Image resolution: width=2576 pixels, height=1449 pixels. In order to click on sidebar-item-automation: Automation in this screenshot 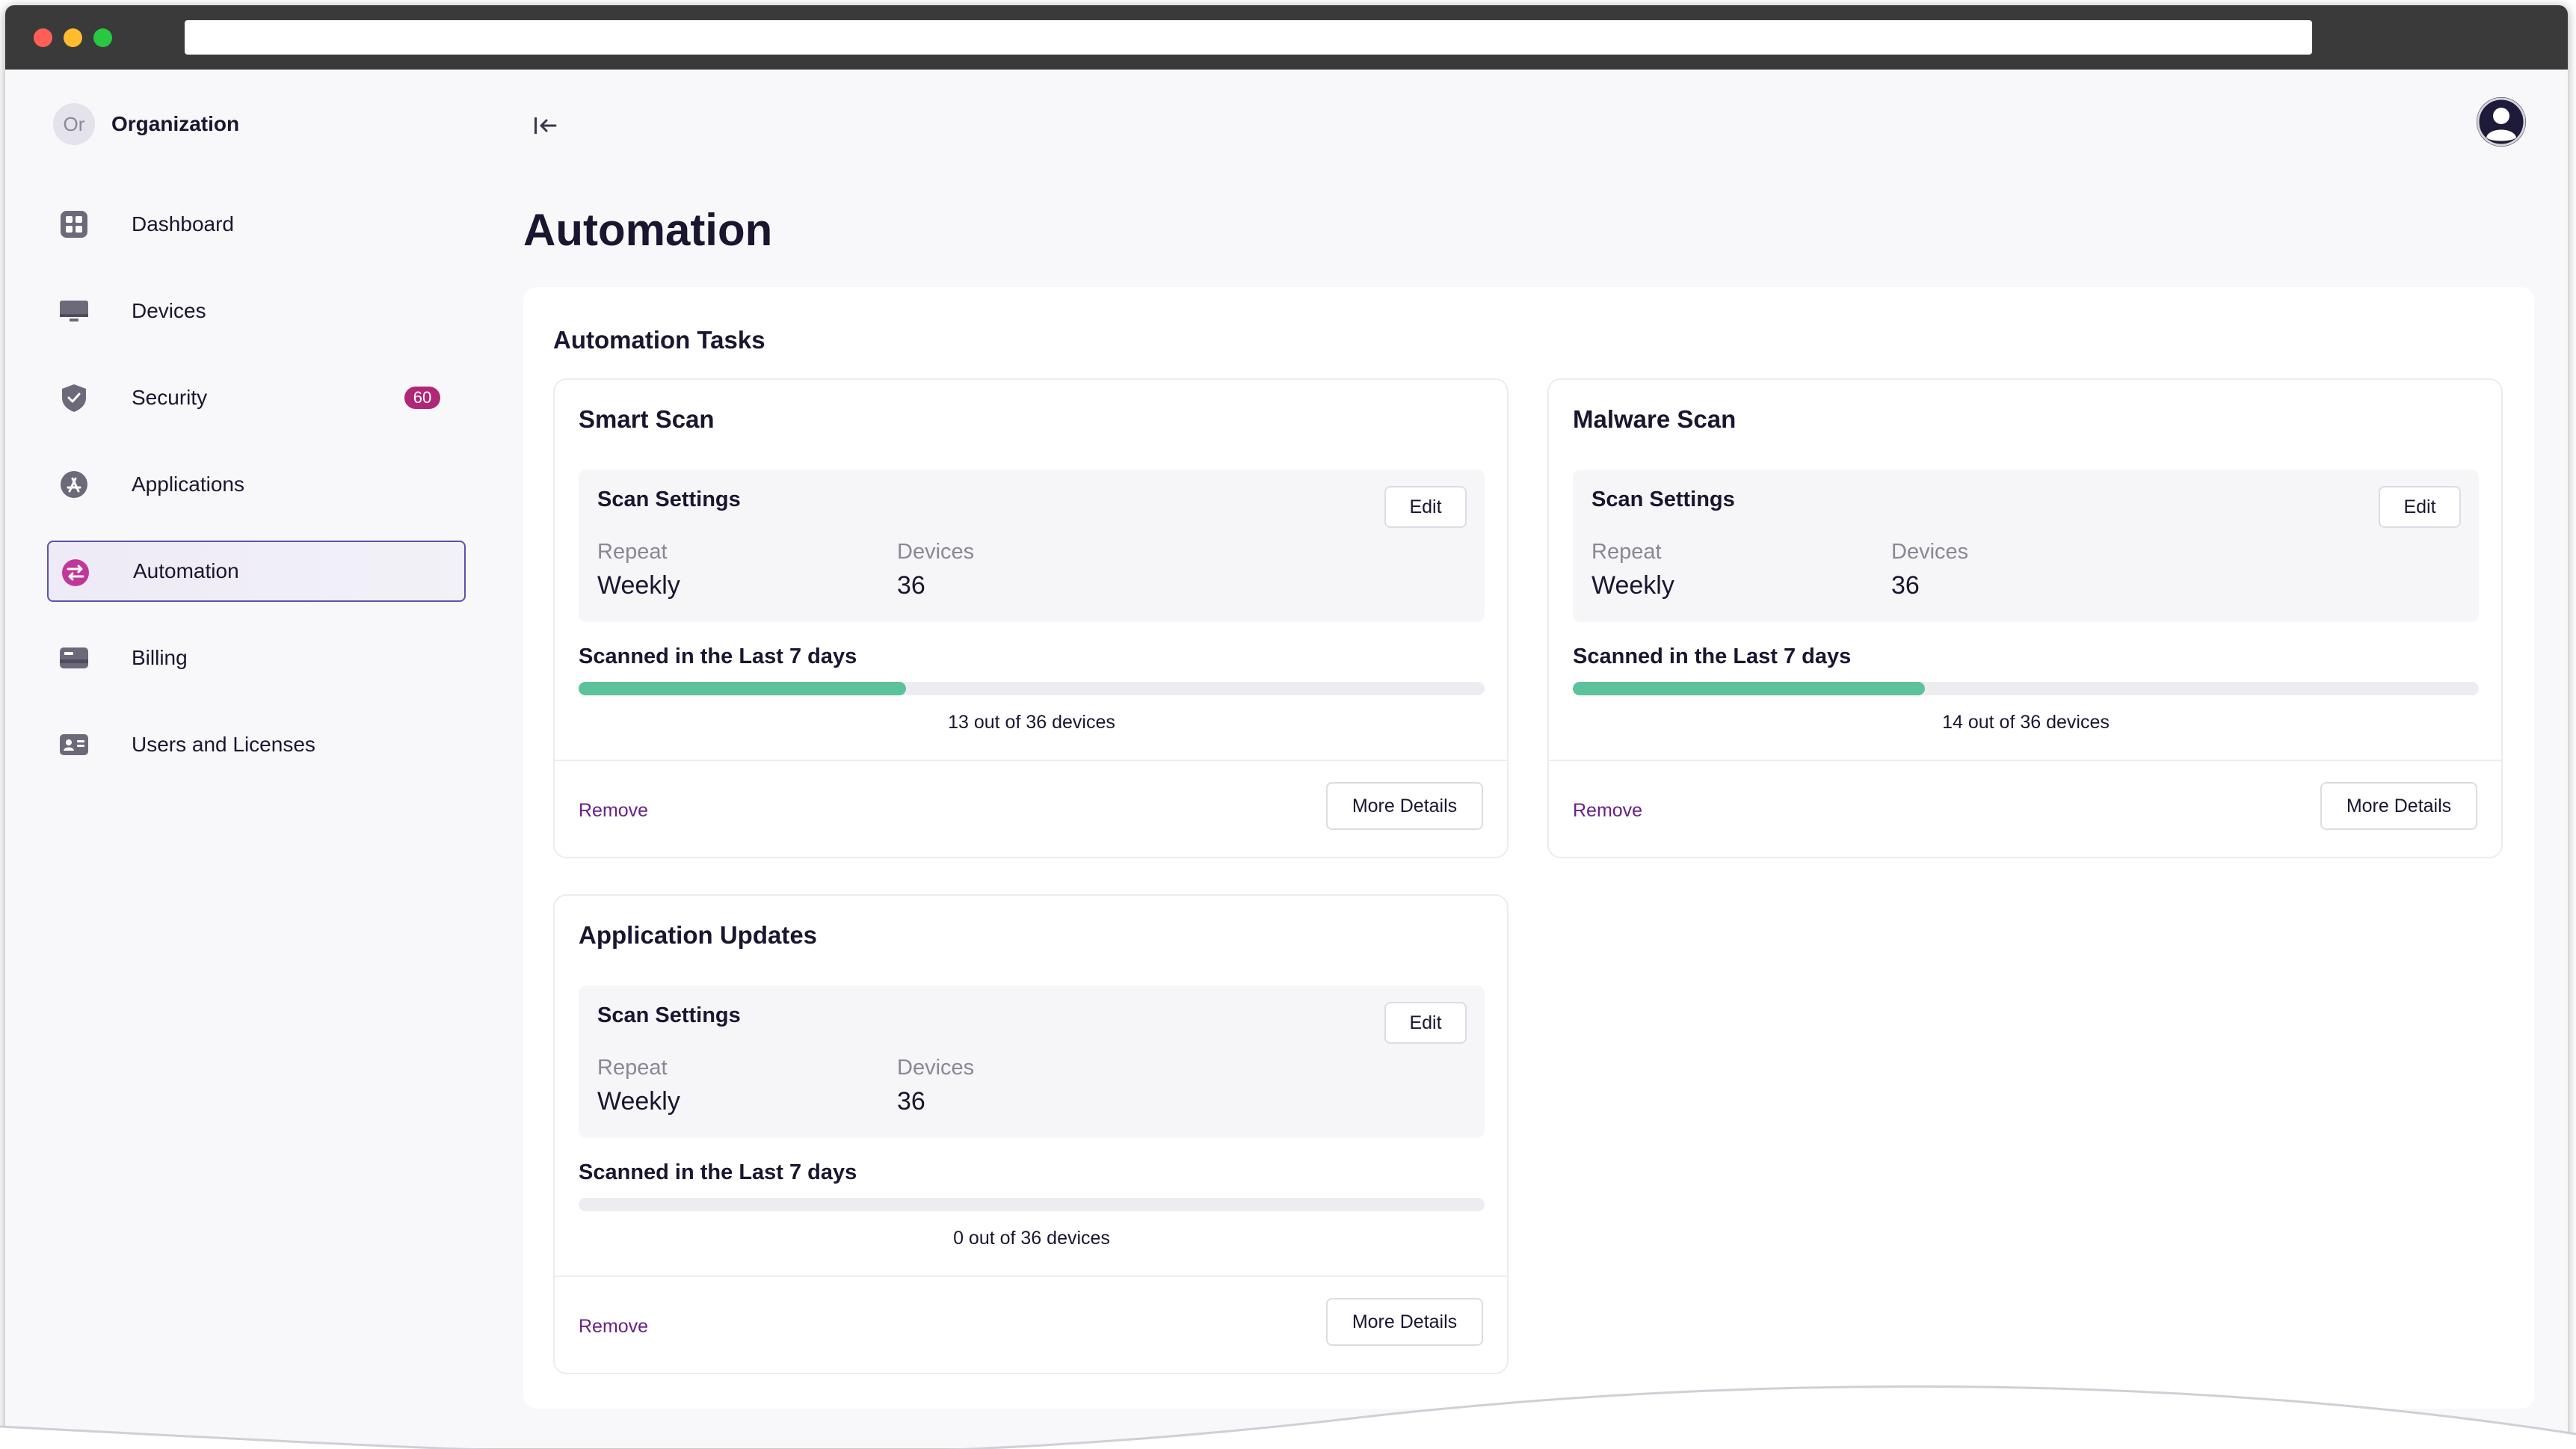, I will do `click(256, 571)`.